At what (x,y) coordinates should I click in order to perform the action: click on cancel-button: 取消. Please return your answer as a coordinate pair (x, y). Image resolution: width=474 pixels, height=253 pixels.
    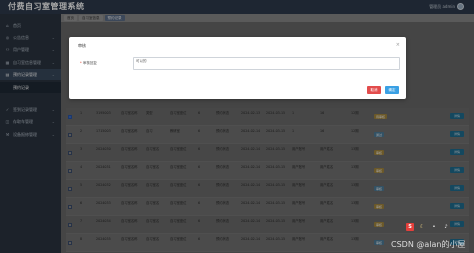
    Looking at the image, I should click on (374, 90).